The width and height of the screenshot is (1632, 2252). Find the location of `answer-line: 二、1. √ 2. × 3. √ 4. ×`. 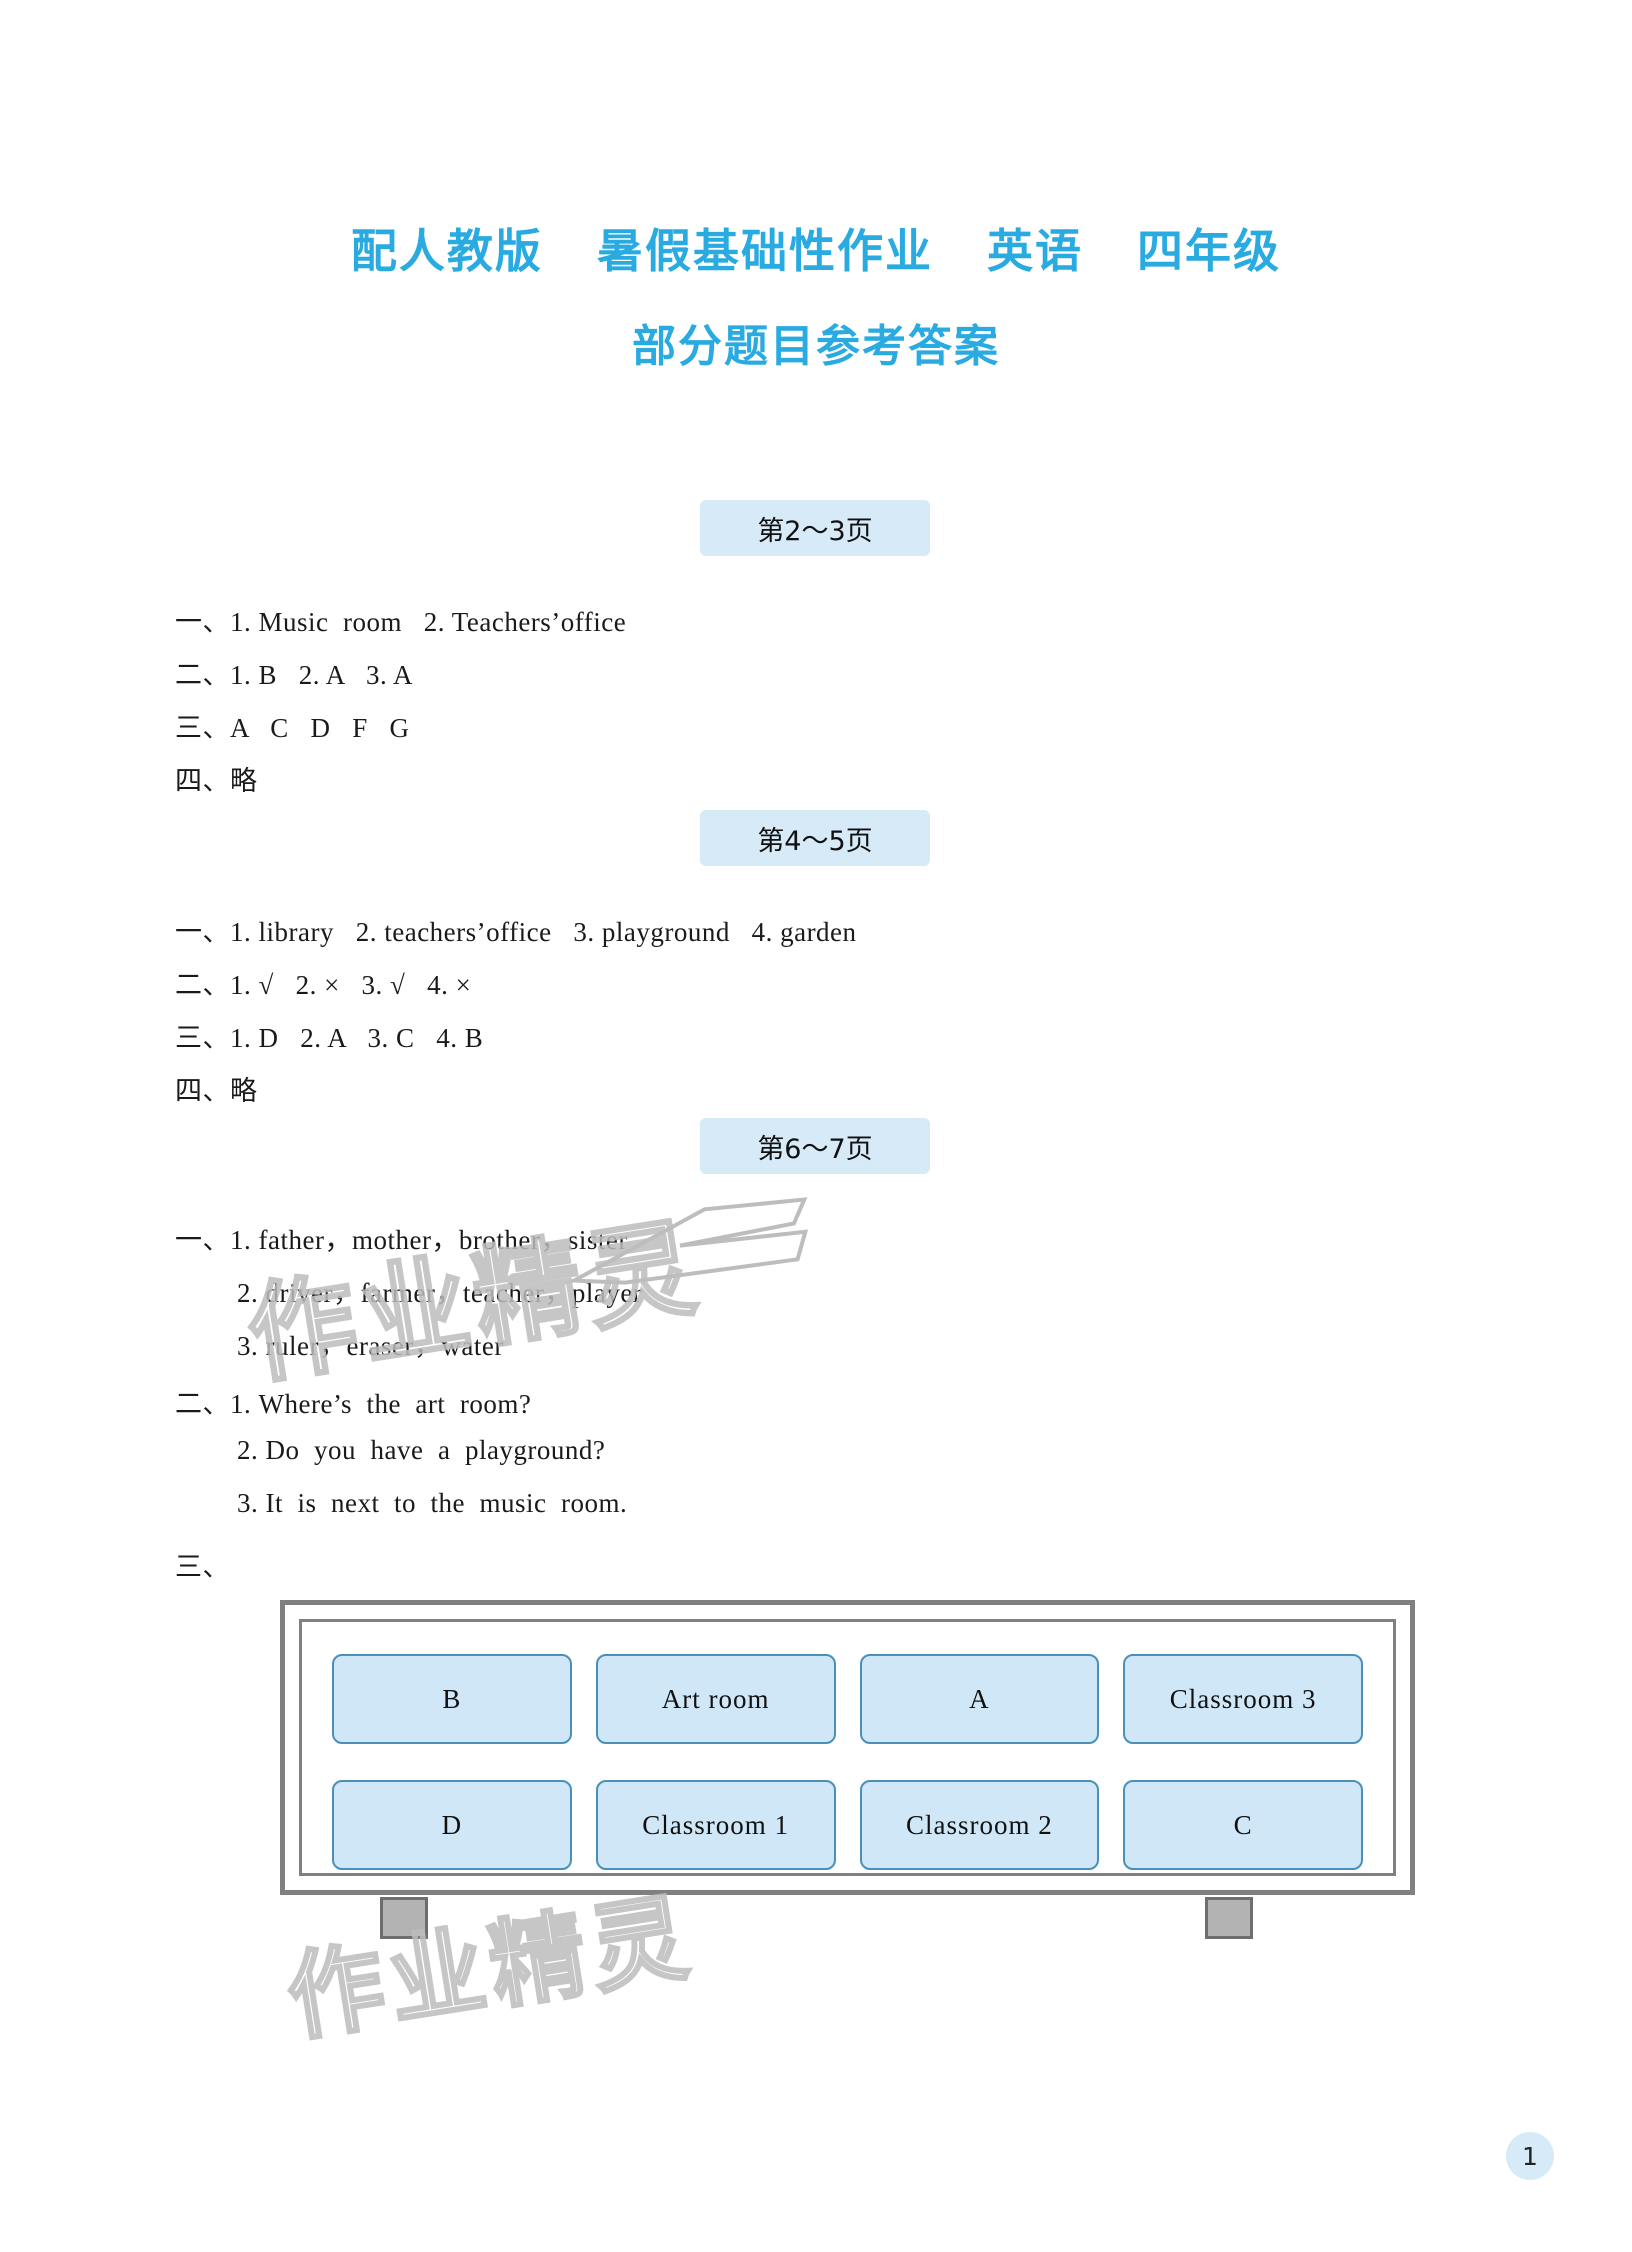

answer-line: 二、1. √ 2. × 3. √ 4. × is located at coordinates (323, 985).